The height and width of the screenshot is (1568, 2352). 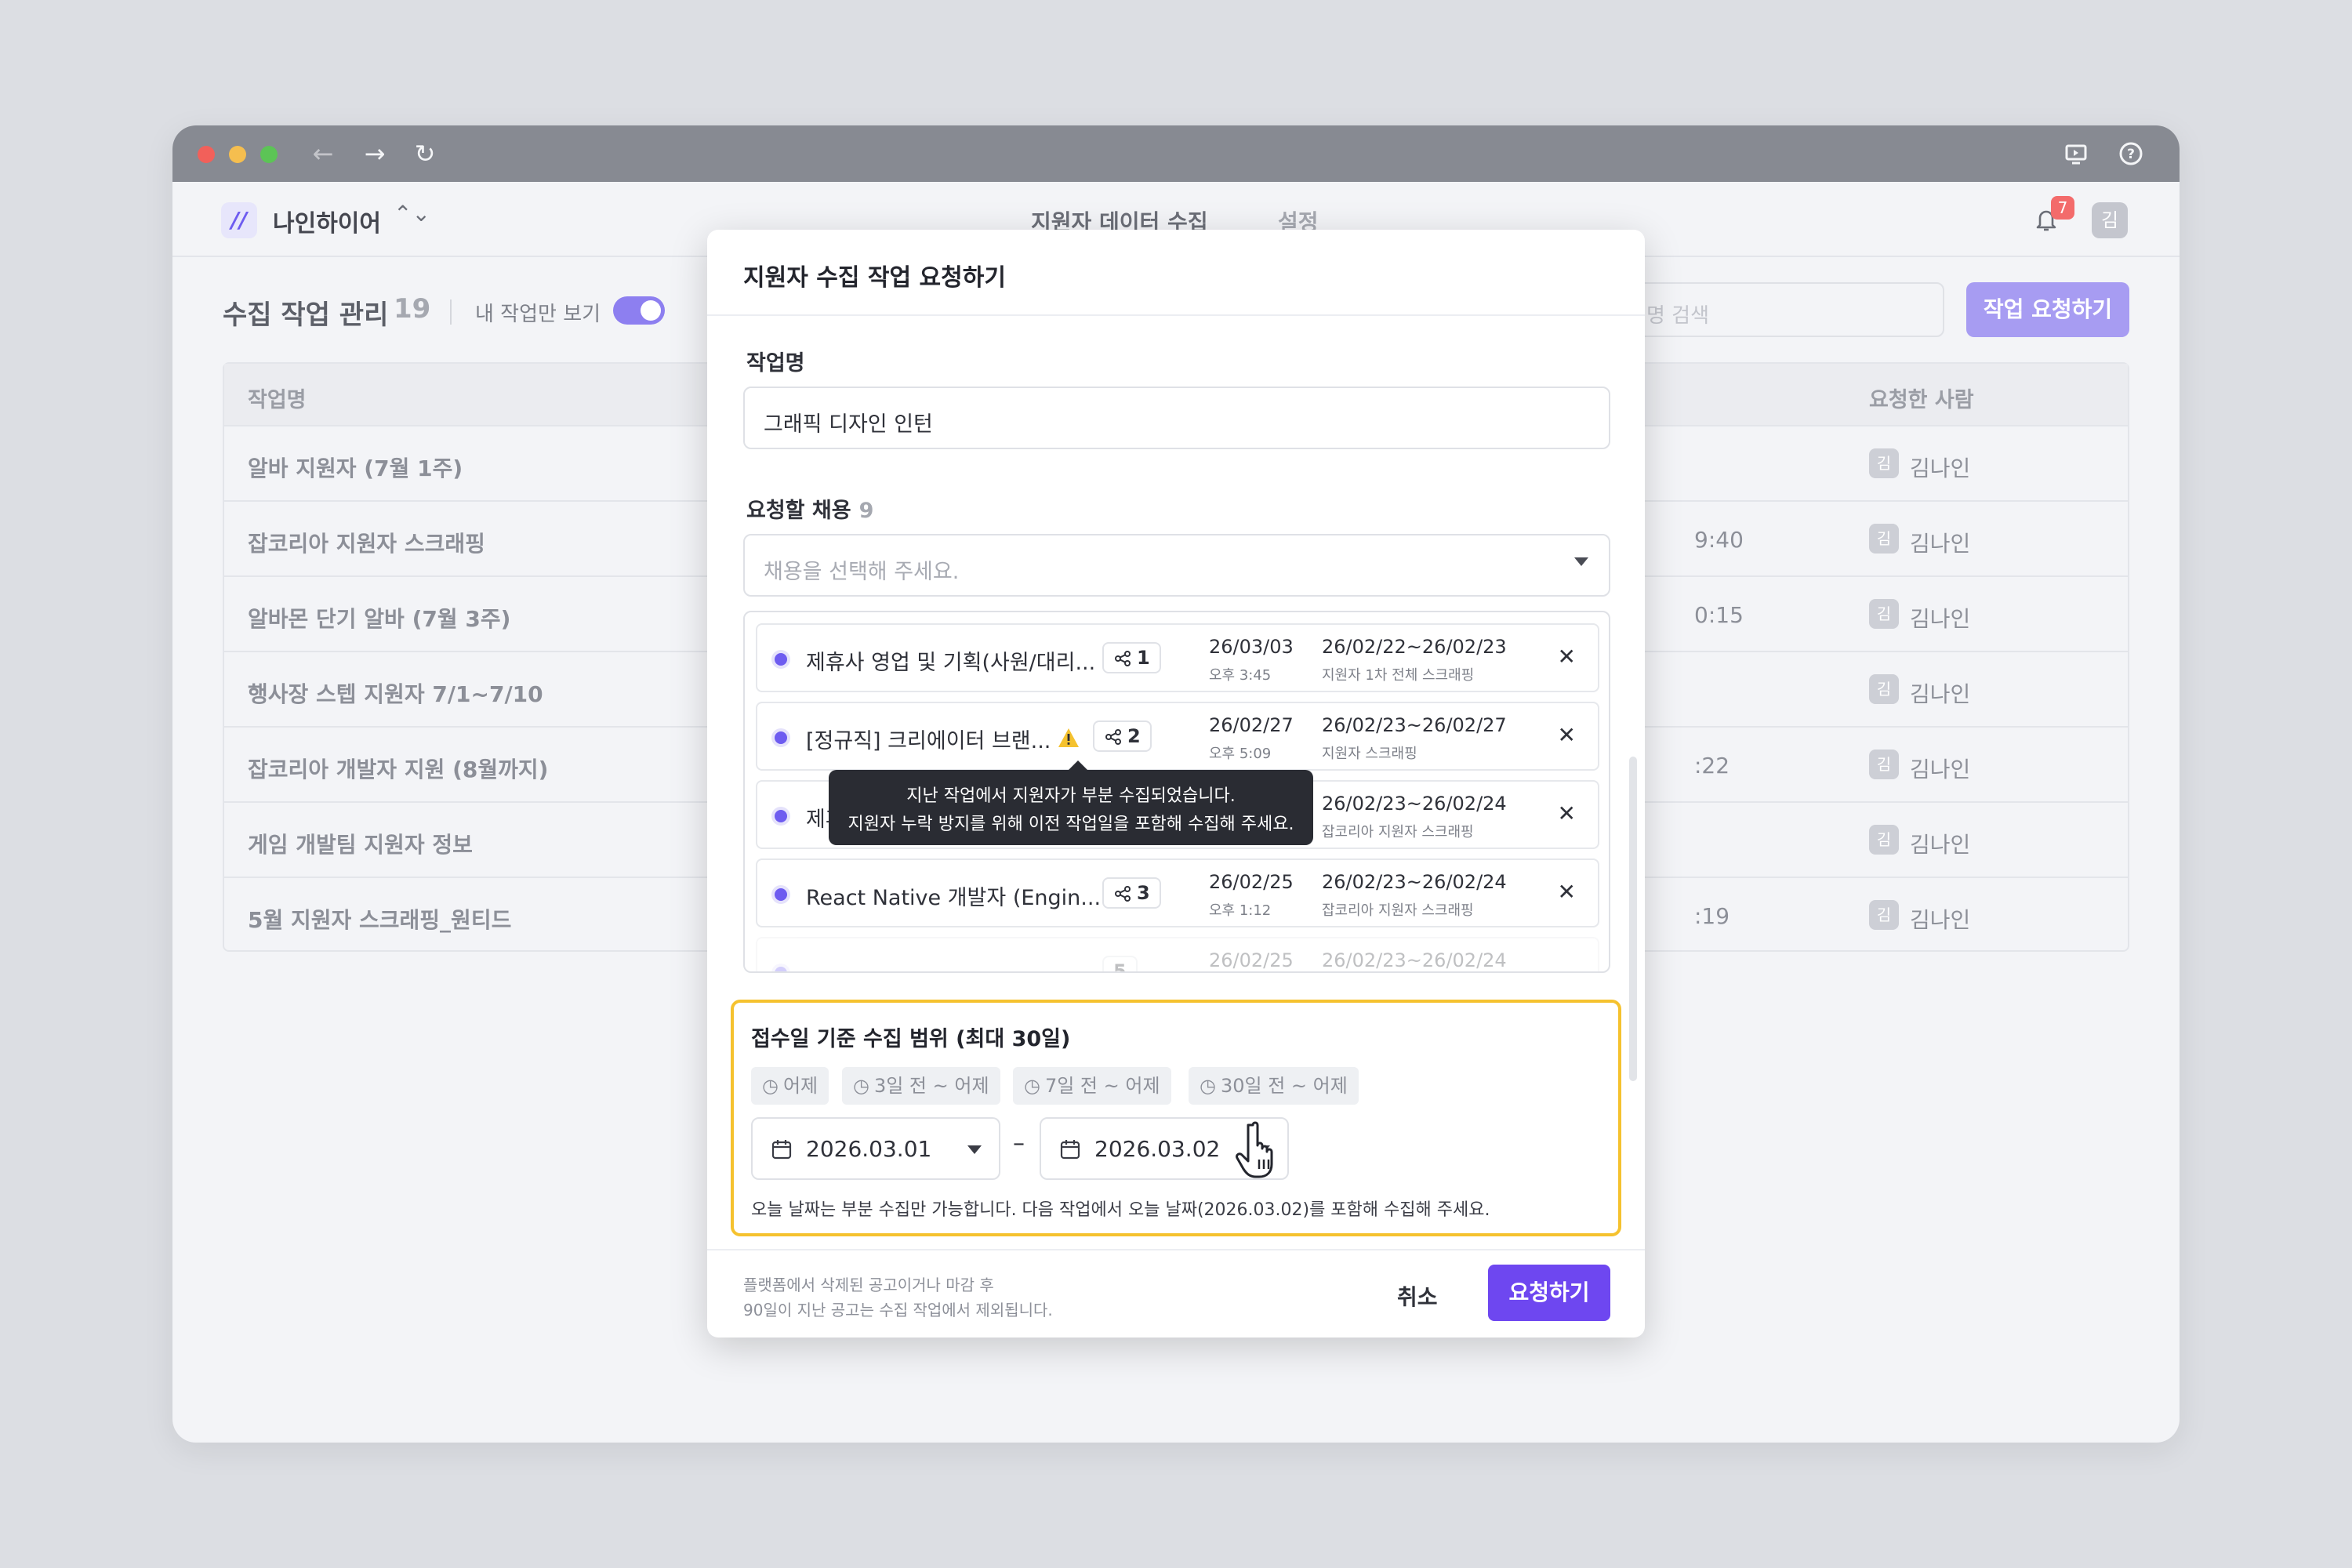 I want to click on hire-label-text: 요청할 채용, so click(x=798, y=511).